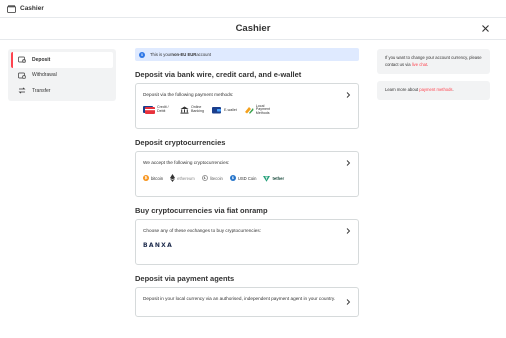 The width and height of the screenshot is (506, 338). Describe the element at coordinates (201, 210) in the screenshot. I see `section-title-onramp: Buy cryptocurrencies via fiat onramp` at that location.